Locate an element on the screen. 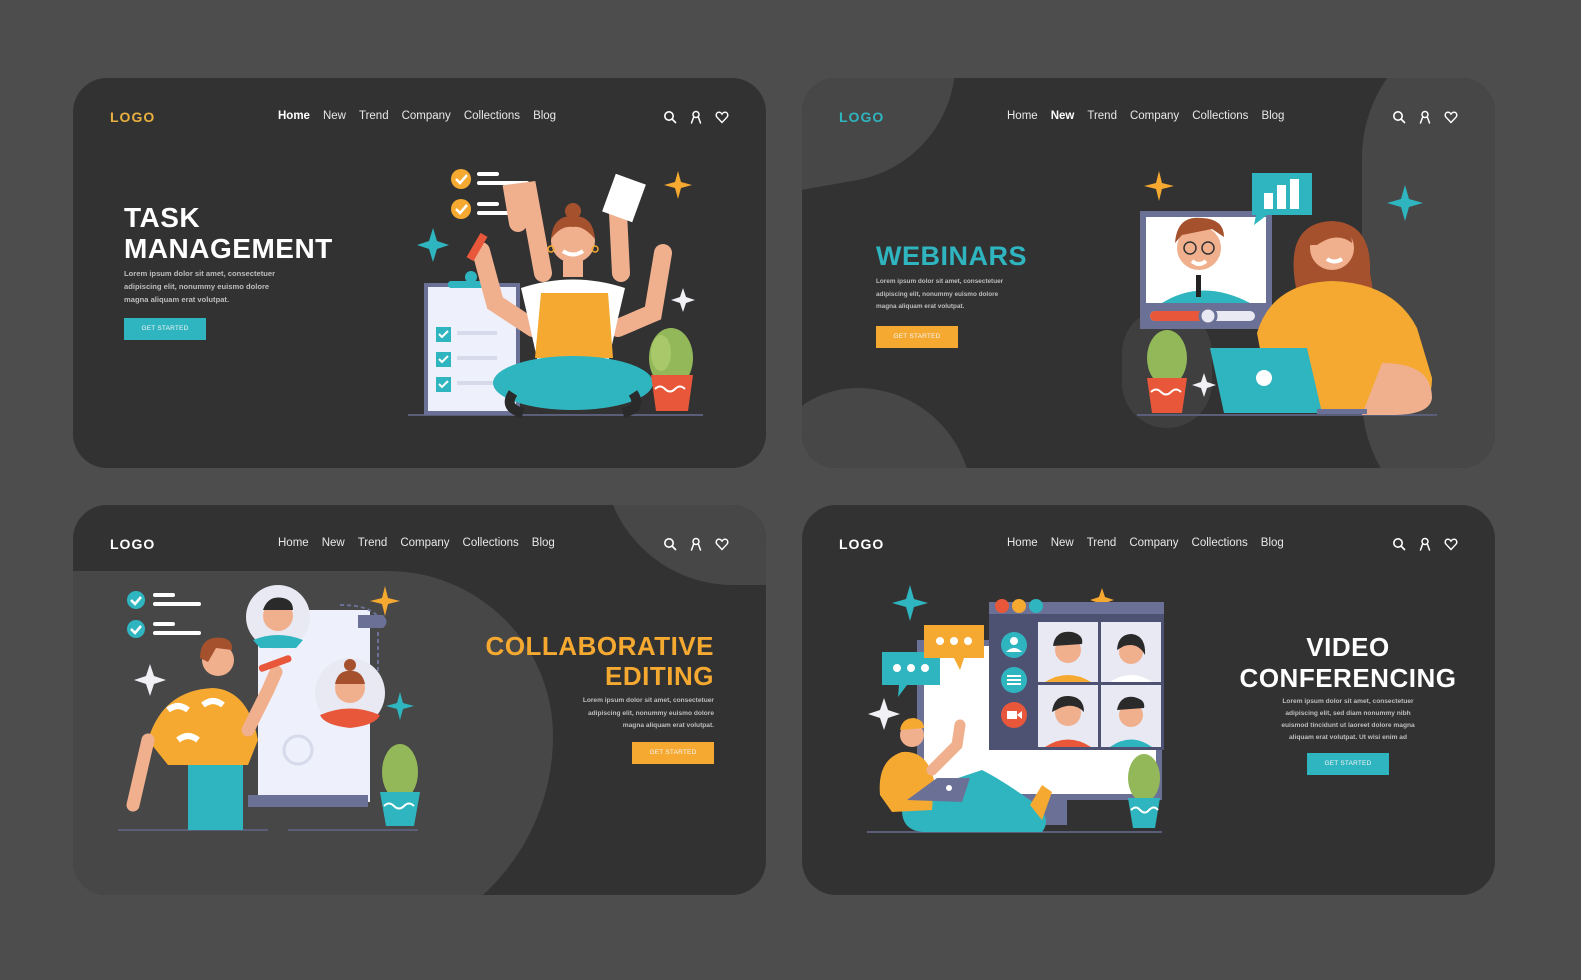 The height and width of the screenshot is (980, 1581). decor-blob-bottom-left is located at coordinates (887, 428).